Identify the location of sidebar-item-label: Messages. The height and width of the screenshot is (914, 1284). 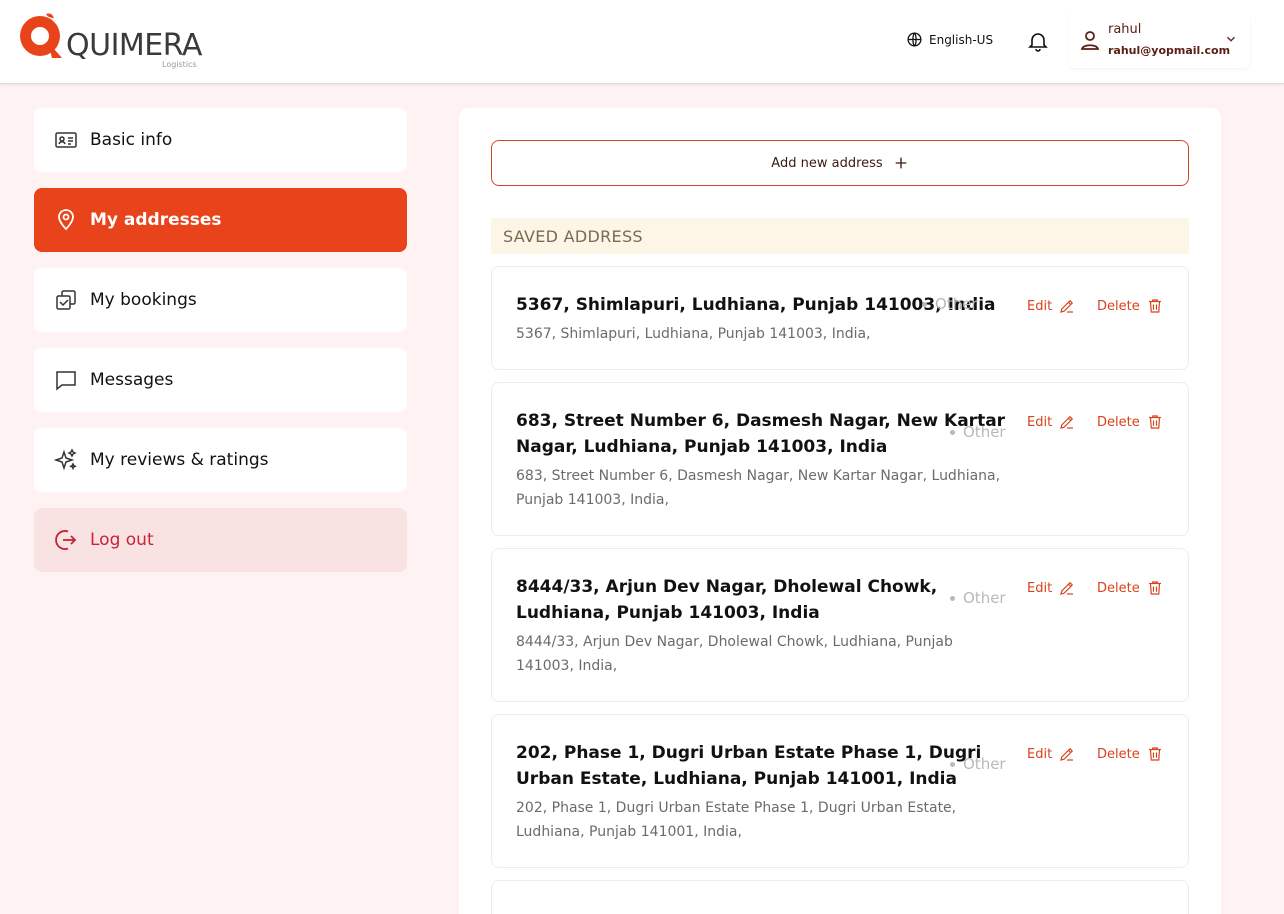
(132, 380).